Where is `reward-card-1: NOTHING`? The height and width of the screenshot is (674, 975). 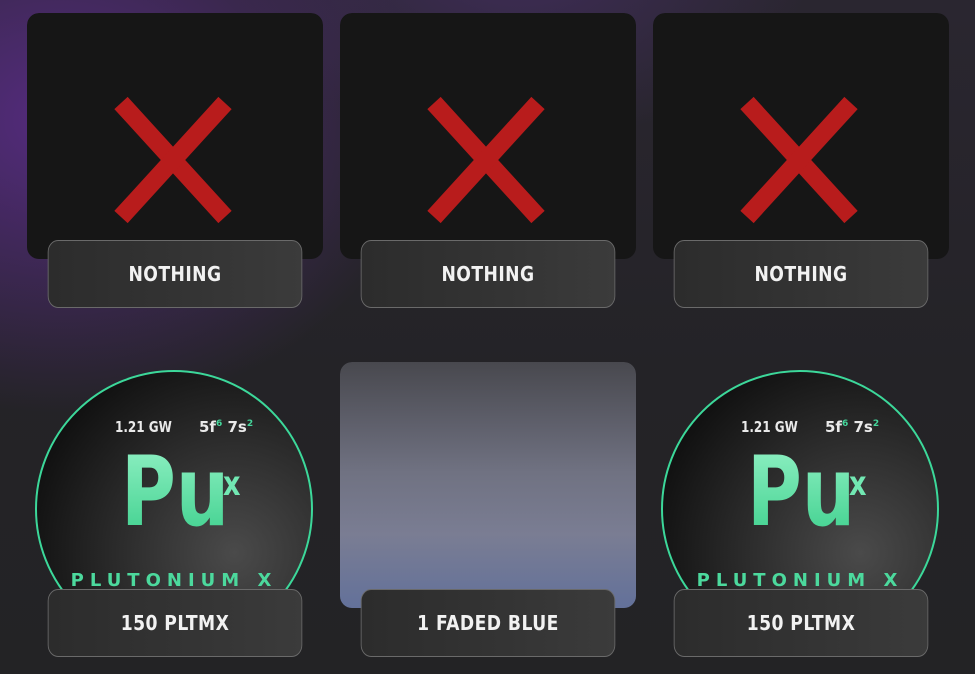 reward-card-1: NOTHING is located at coordinates (175, 160).